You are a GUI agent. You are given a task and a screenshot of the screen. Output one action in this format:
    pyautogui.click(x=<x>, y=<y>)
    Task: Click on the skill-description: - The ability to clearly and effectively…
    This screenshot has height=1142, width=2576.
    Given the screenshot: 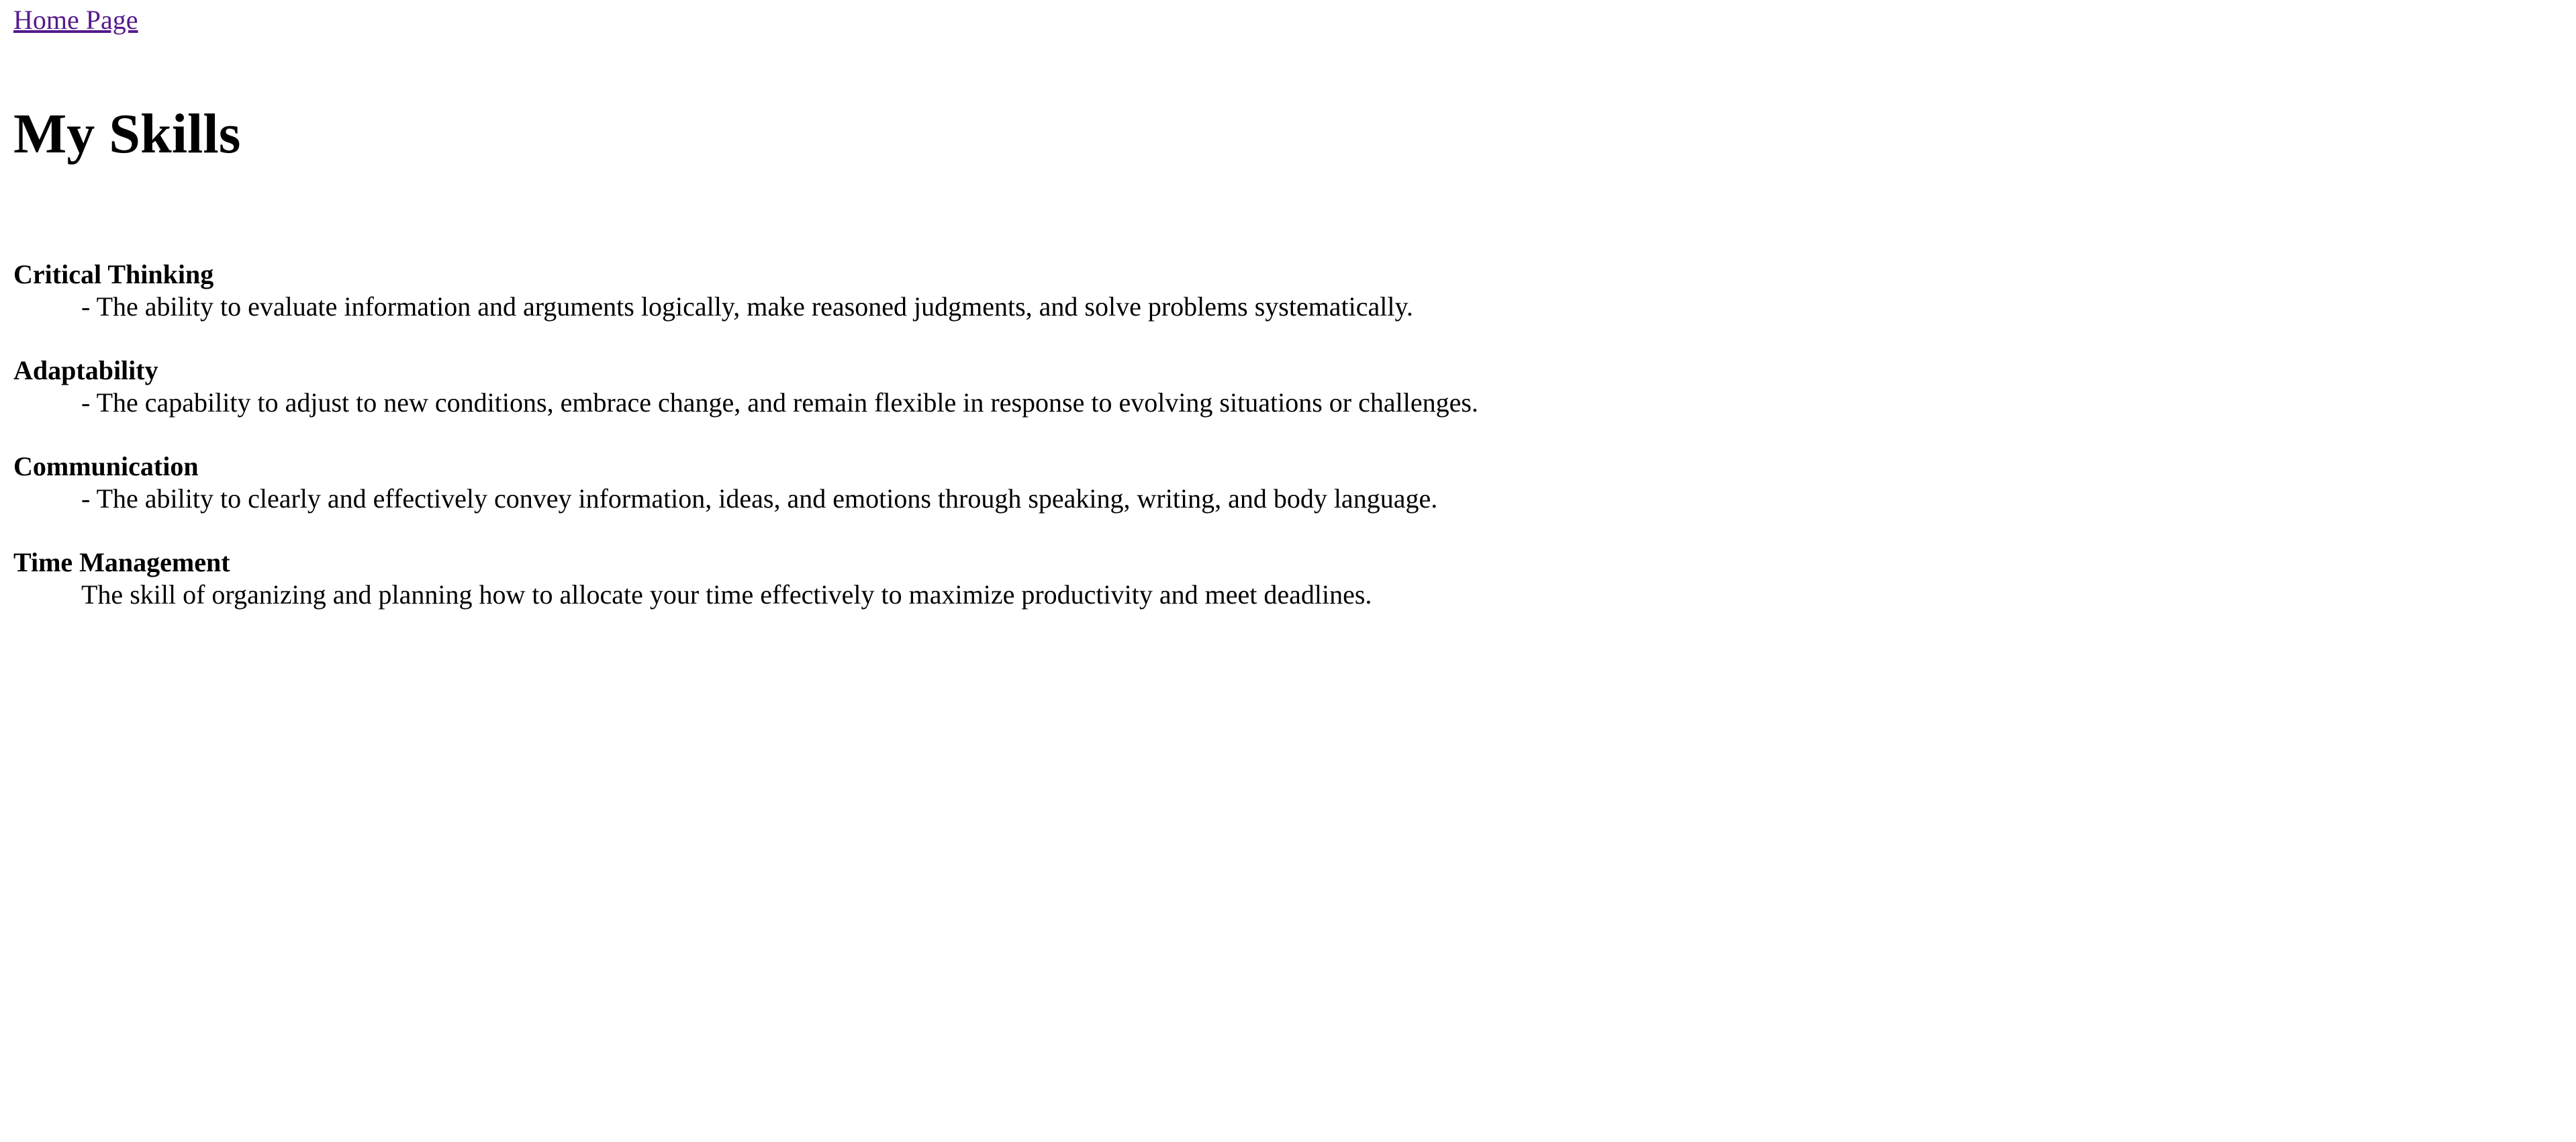 What is the action you would take?
    pyautogui.click(x=759, y=498)
    